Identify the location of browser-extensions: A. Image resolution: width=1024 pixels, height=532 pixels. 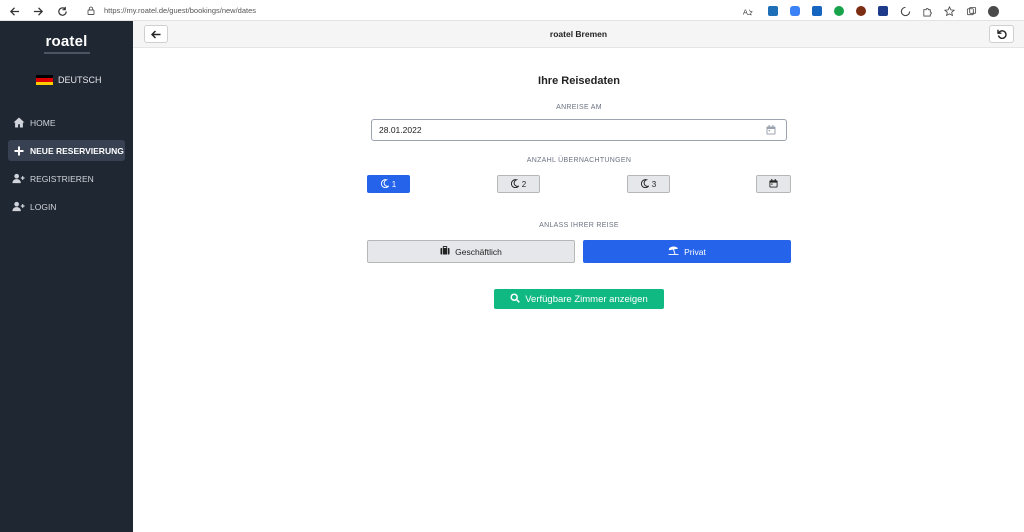
(880, 11).